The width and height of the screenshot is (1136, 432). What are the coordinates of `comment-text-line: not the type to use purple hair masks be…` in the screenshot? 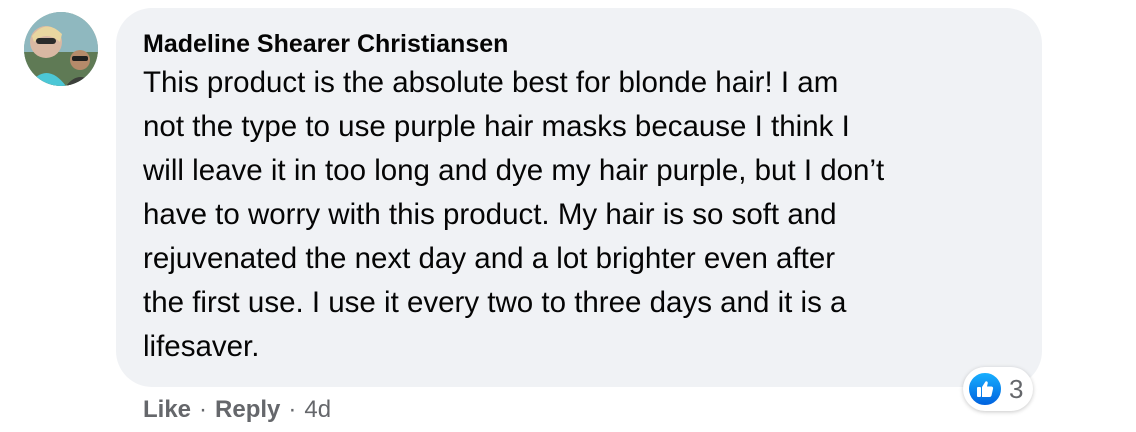 It's located at (496, 126).